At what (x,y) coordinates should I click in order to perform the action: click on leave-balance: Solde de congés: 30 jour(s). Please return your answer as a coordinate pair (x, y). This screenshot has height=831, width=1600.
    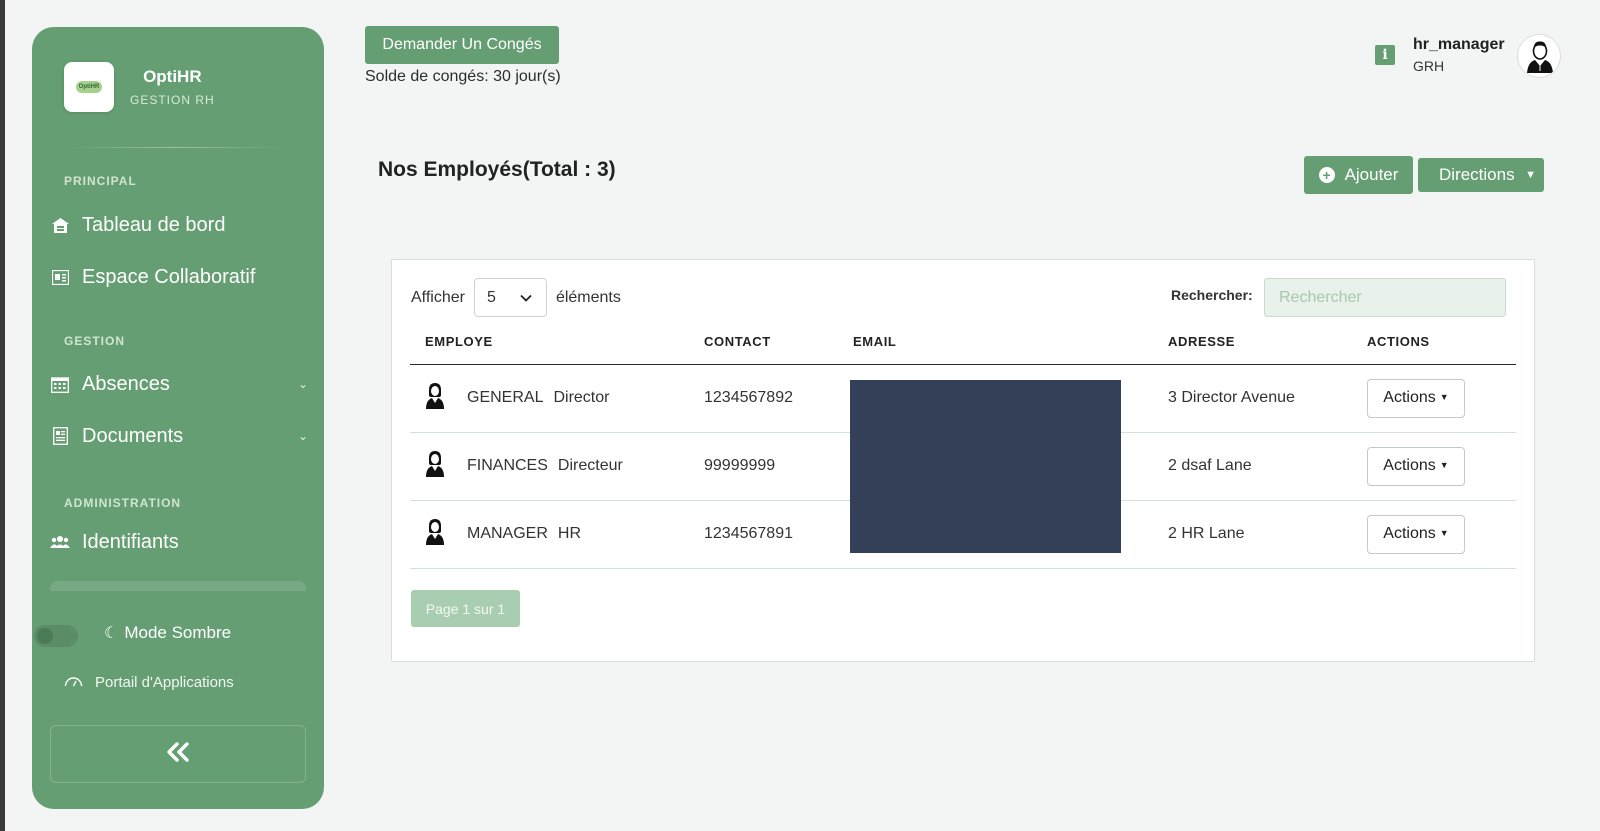
    Looking at the image, I should click on (463, 76).